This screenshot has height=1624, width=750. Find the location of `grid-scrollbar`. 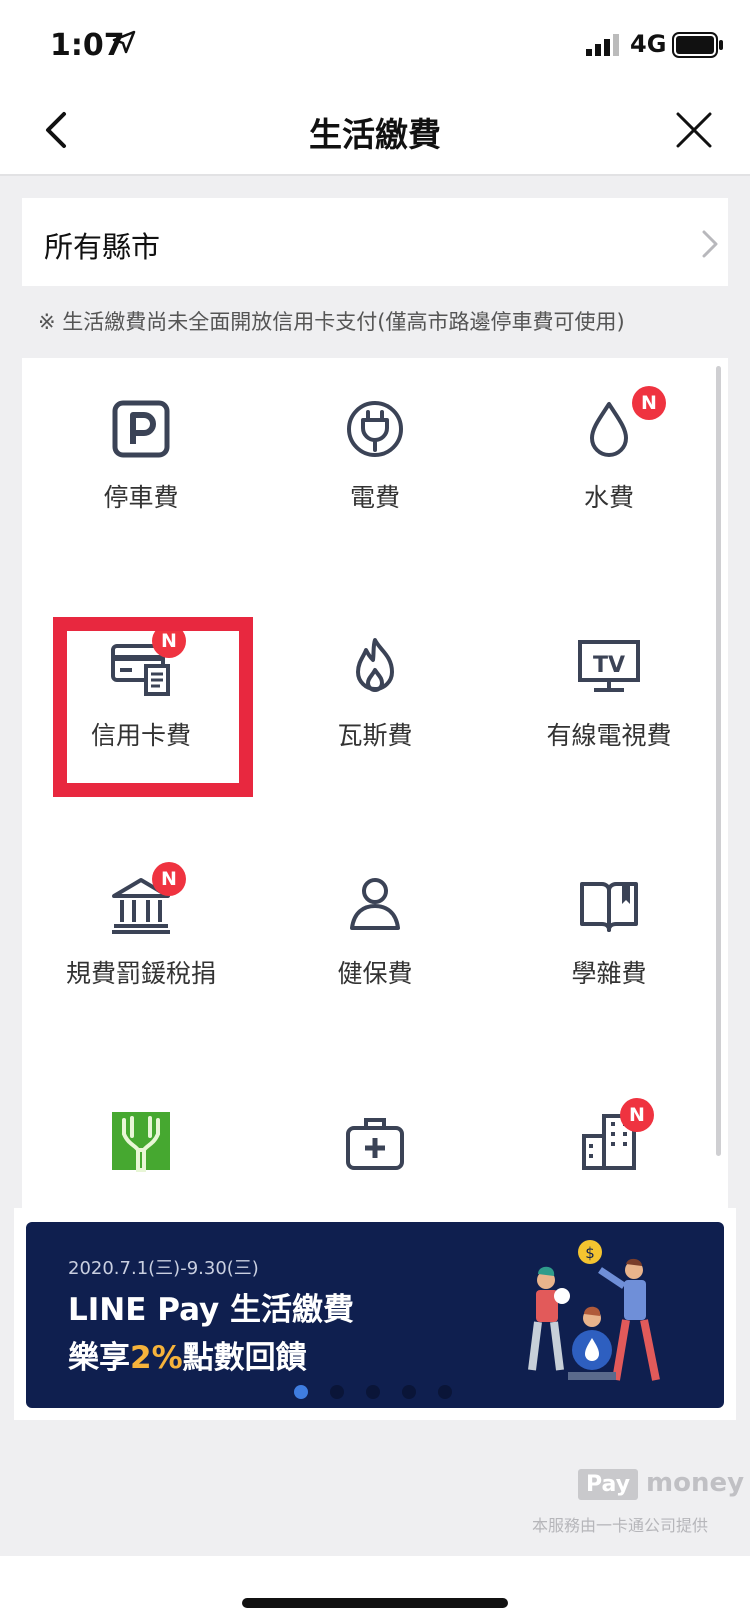

grid-scrollbar is located at coordinates (718, 761).